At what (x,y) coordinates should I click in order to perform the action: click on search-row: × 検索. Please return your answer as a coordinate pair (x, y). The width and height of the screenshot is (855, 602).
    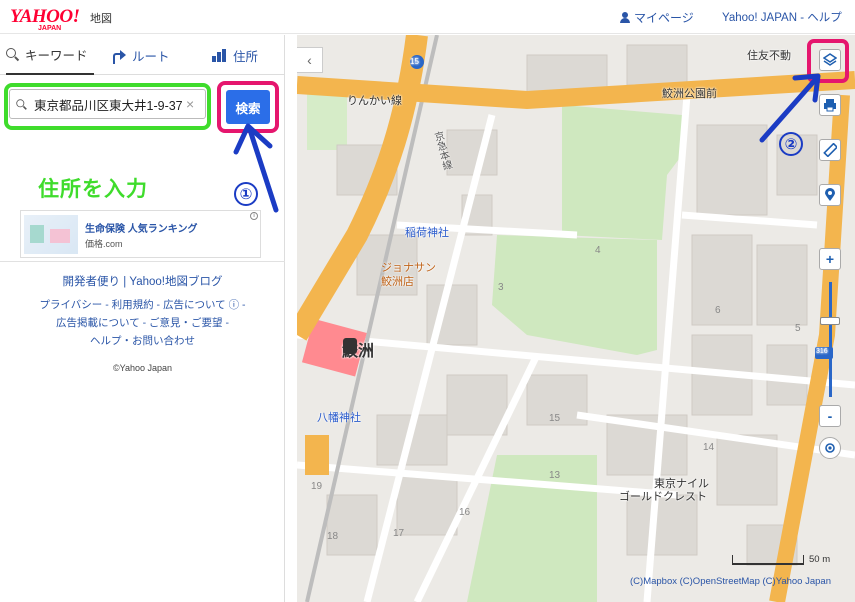
    Looking at the image, I should click on (143, 107).